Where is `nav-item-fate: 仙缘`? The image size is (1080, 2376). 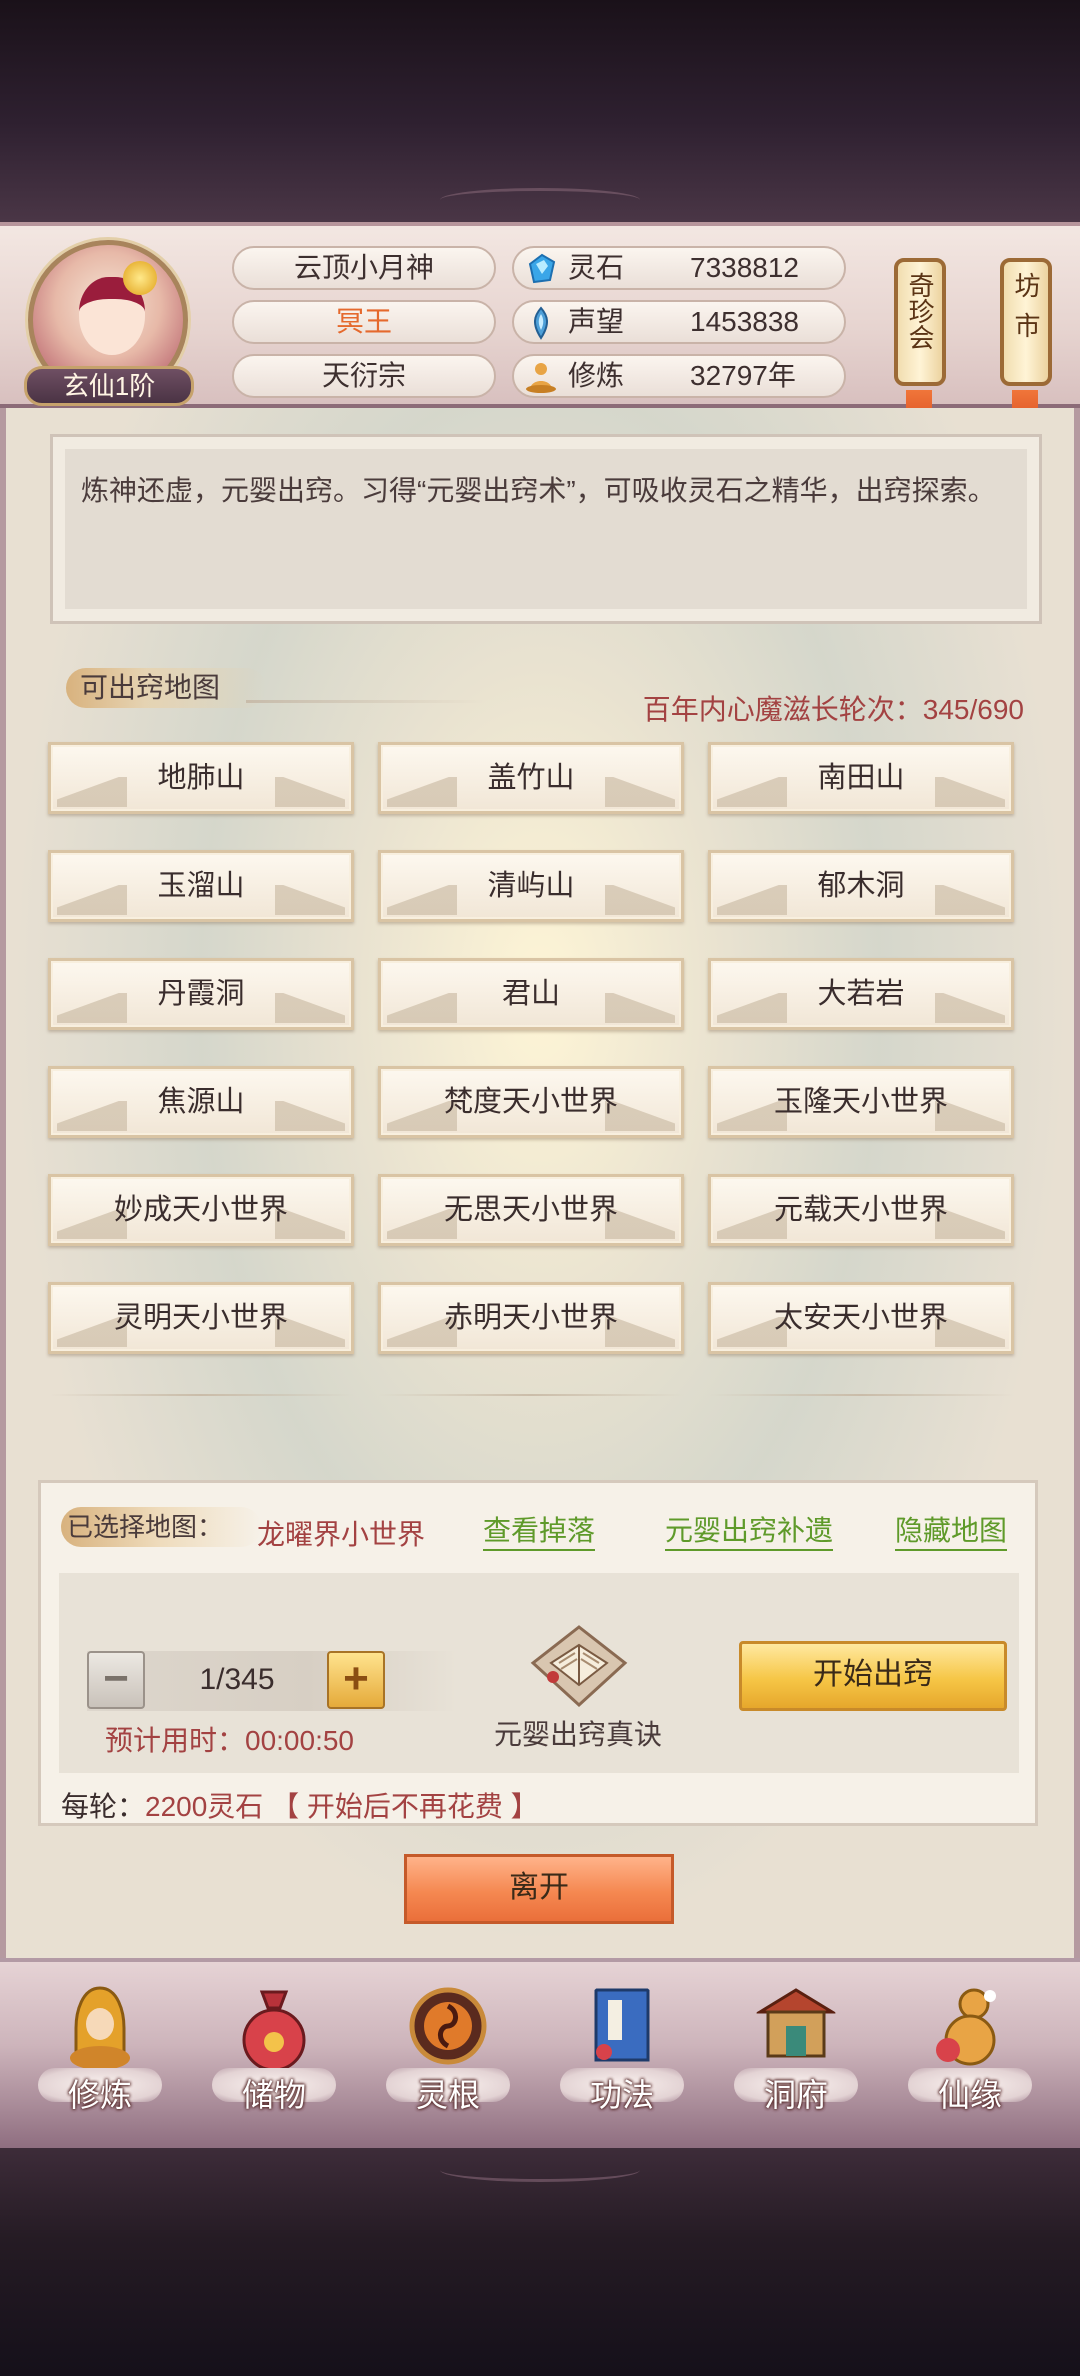 nav-item-fate: 仙缘 is located at coordinates (970, 2062).